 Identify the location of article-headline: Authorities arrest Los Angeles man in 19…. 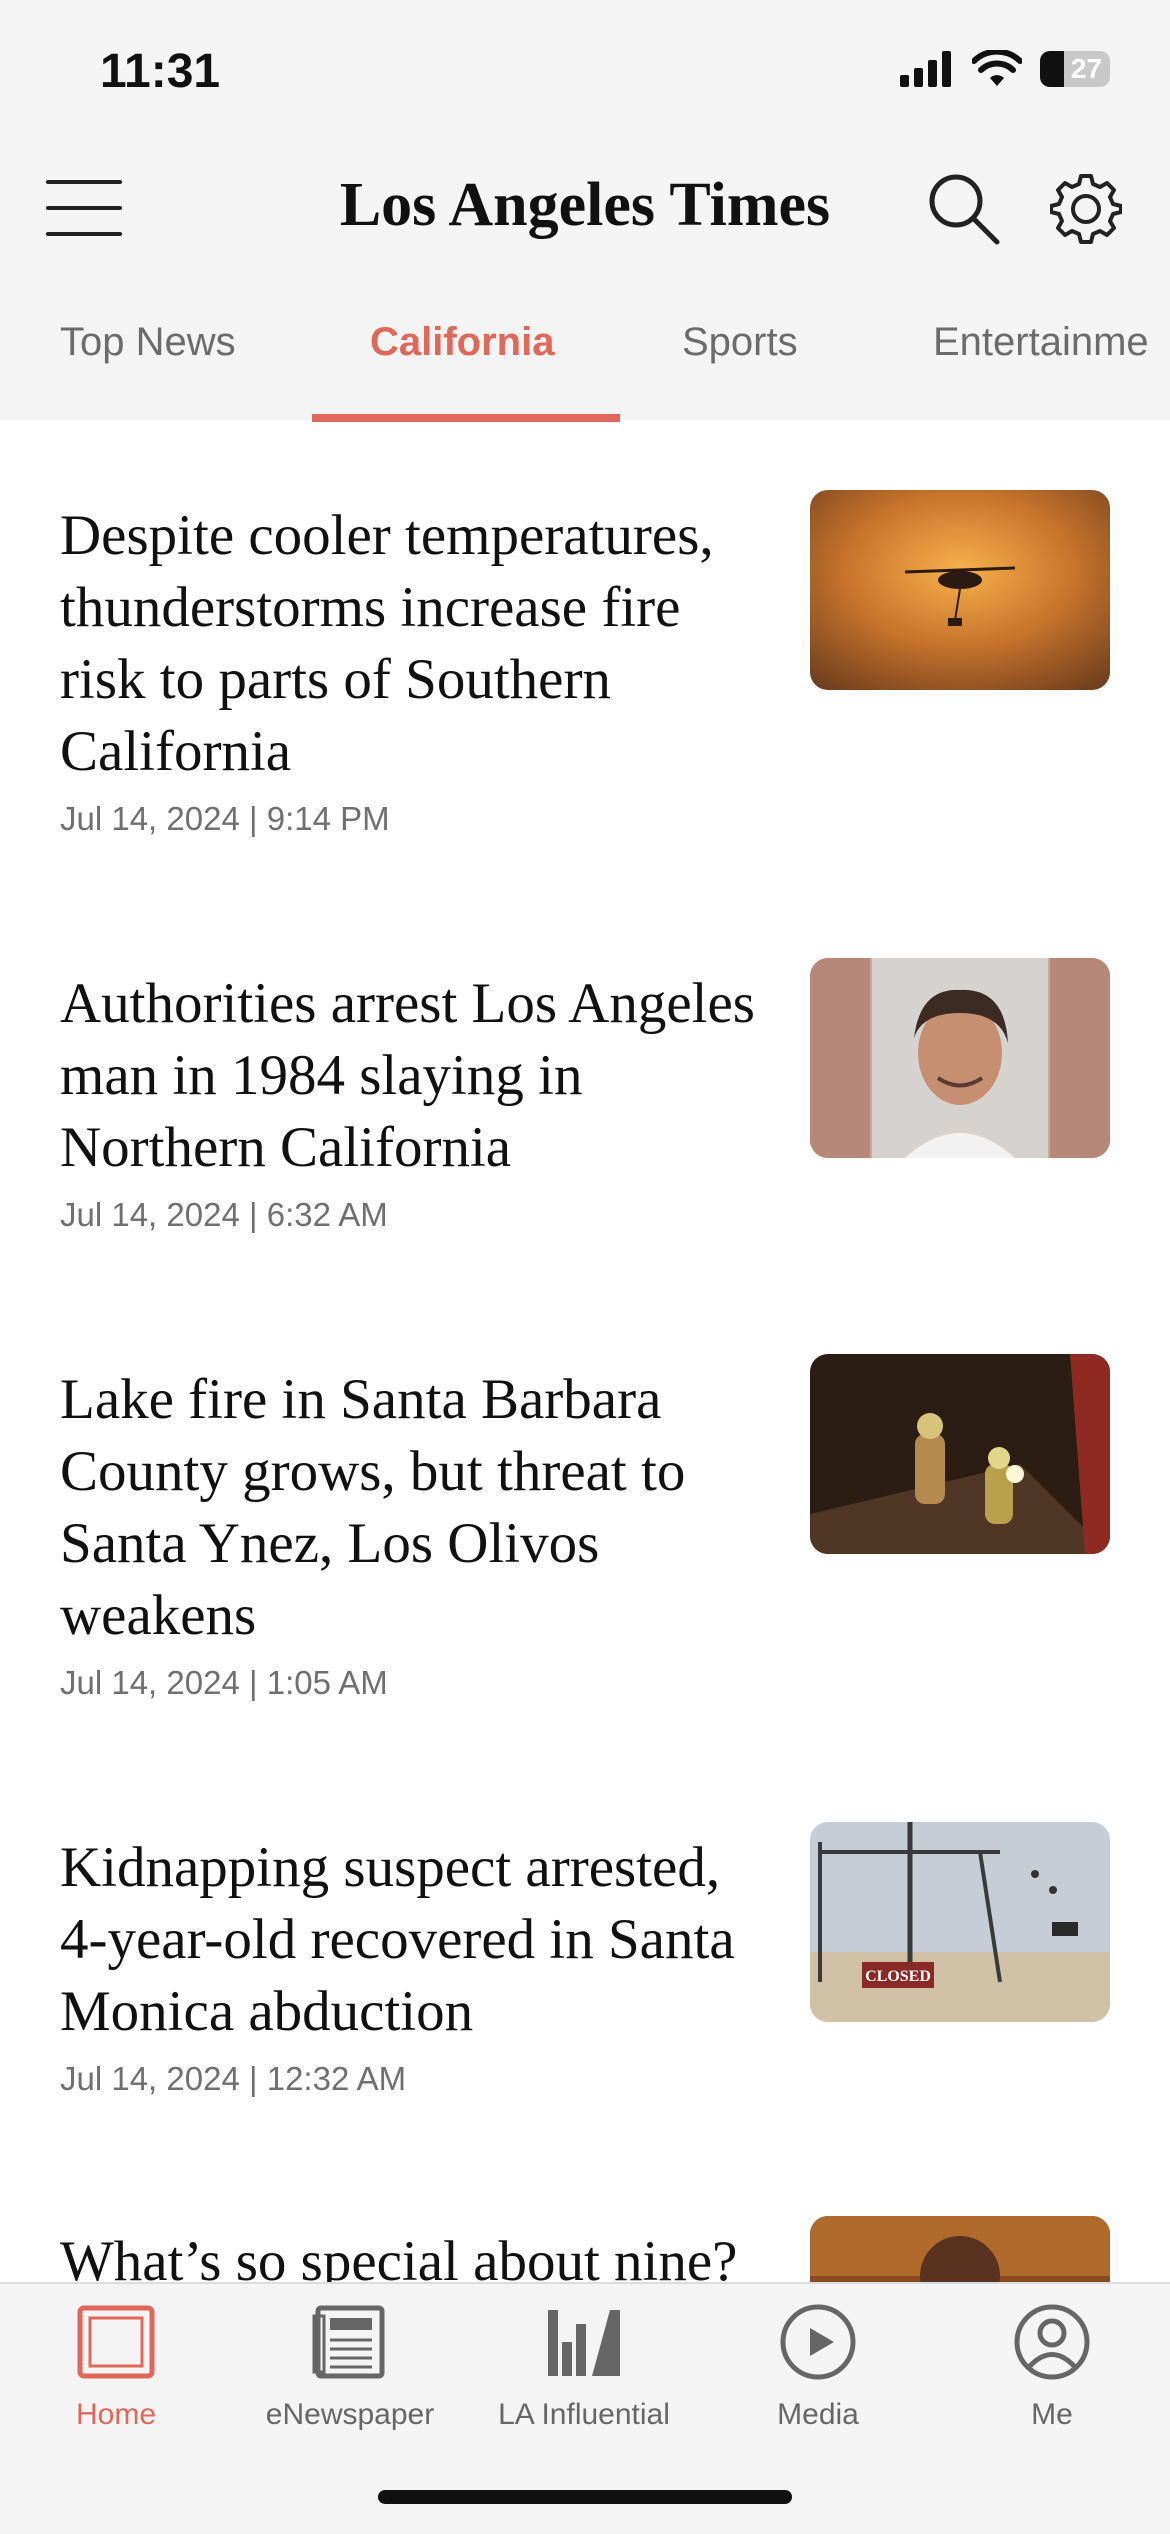
(420, 1076).